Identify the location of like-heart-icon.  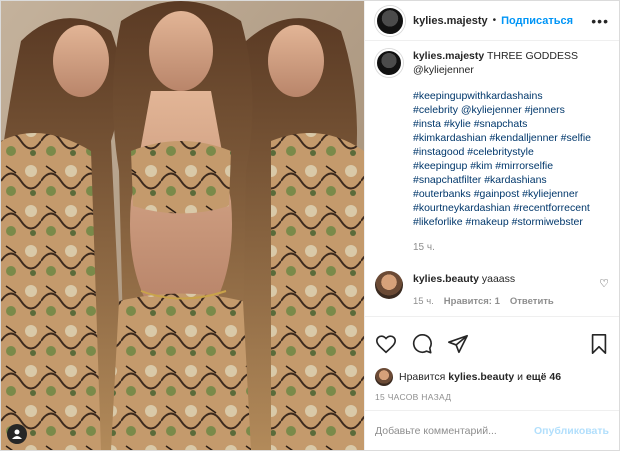
(386, 345).